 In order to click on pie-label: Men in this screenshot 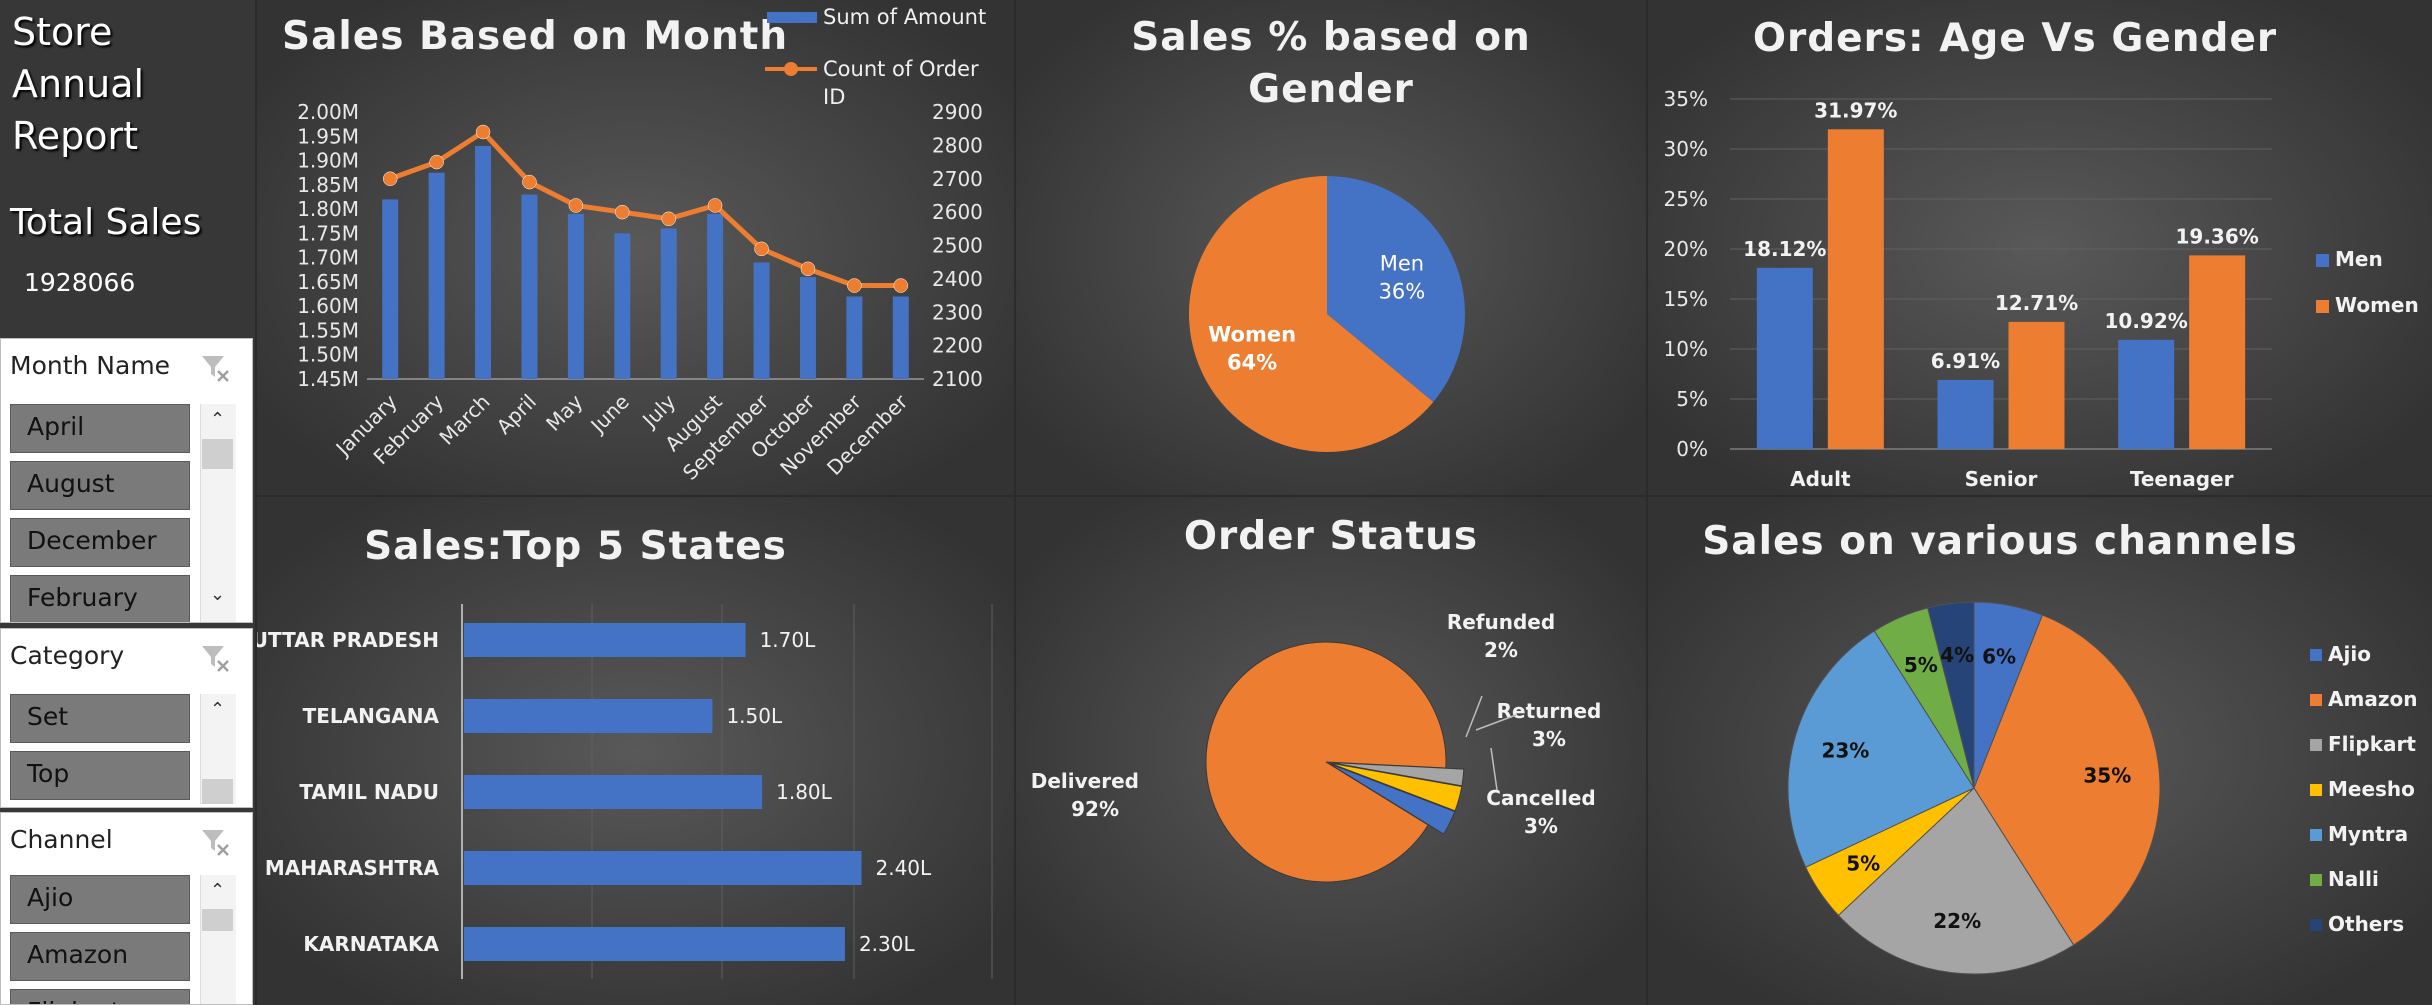, I will do `click(1402, 264)`.